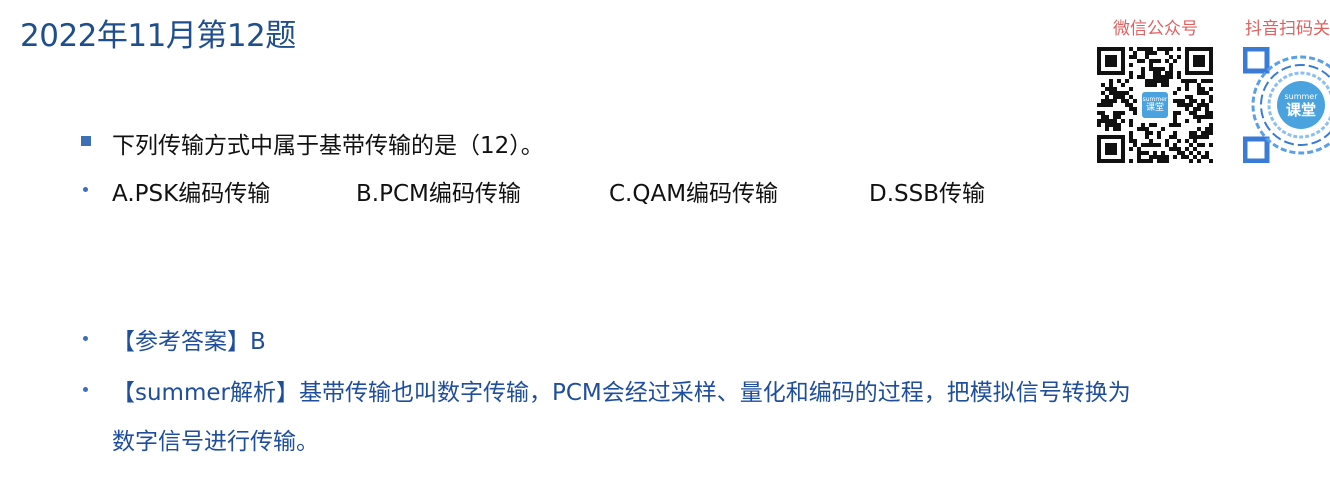 The width and height of the screenshot is (1330, 478). I want to click on question-stem: 下列传输方式中属于基带传输的是（12）。, so click(328, 146).